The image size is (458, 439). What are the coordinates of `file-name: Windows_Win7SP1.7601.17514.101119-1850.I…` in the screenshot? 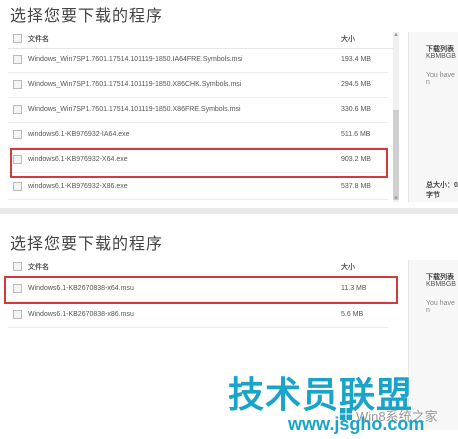 It's located at (135, 59).